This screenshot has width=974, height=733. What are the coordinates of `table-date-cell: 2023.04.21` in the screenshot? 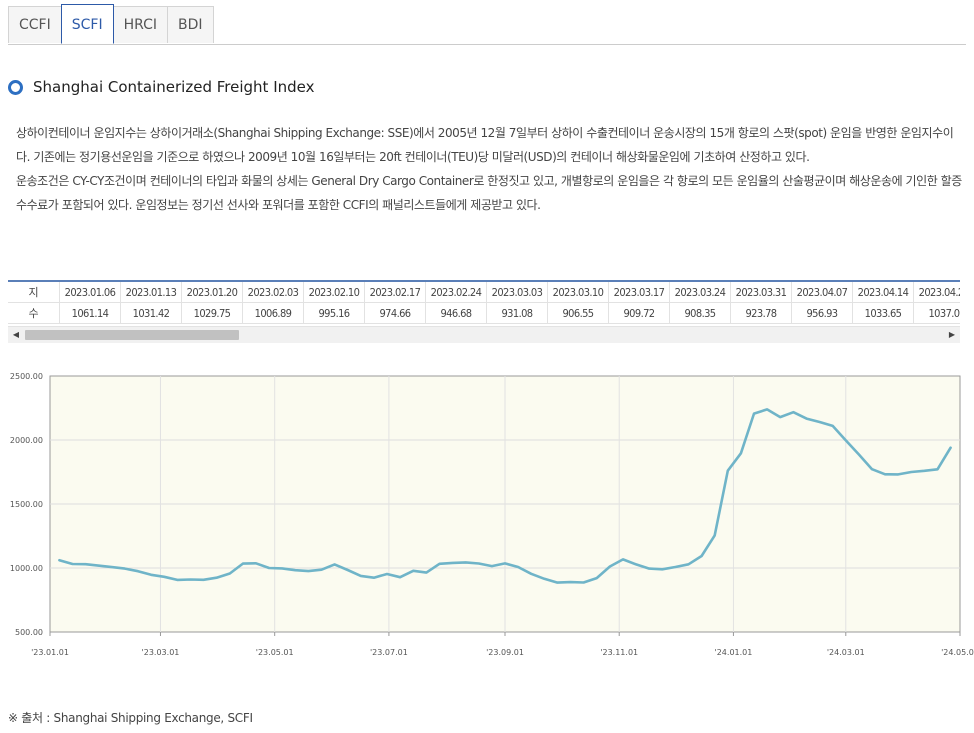 It's located at (937, 292).